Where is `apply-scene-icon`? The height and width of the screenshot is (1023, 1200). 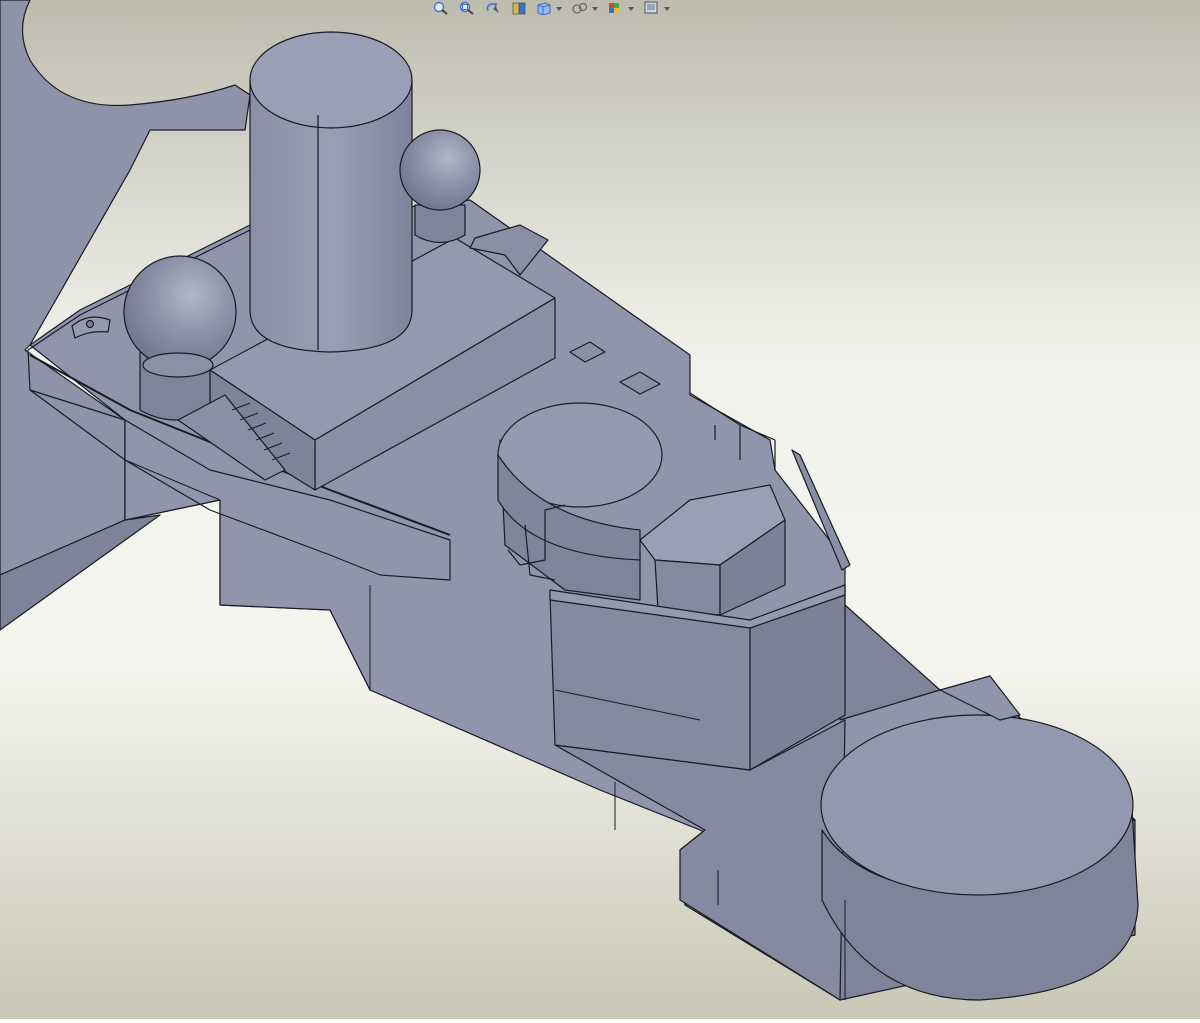 apply-scene-icon is located at coordinates (657, 7).